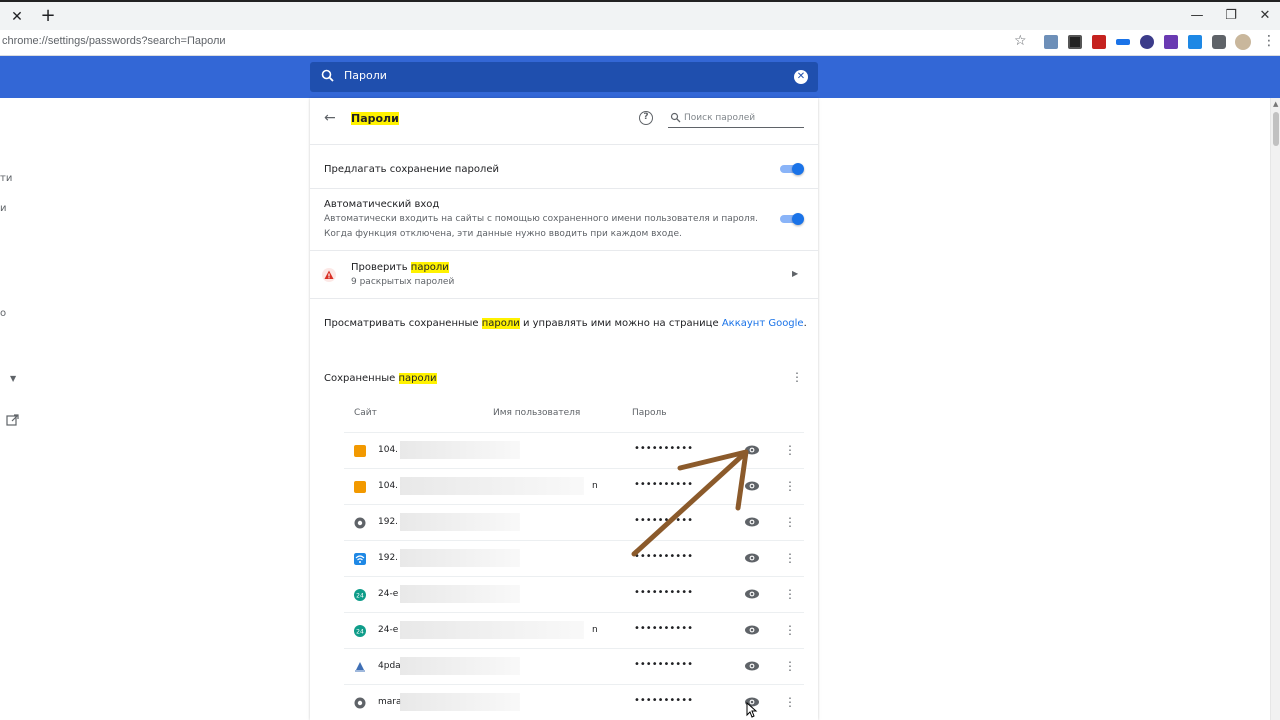  Describe the element at coordinates (17, 17) in the screenshot. I see `tab-close-icon: ✕` at that location.